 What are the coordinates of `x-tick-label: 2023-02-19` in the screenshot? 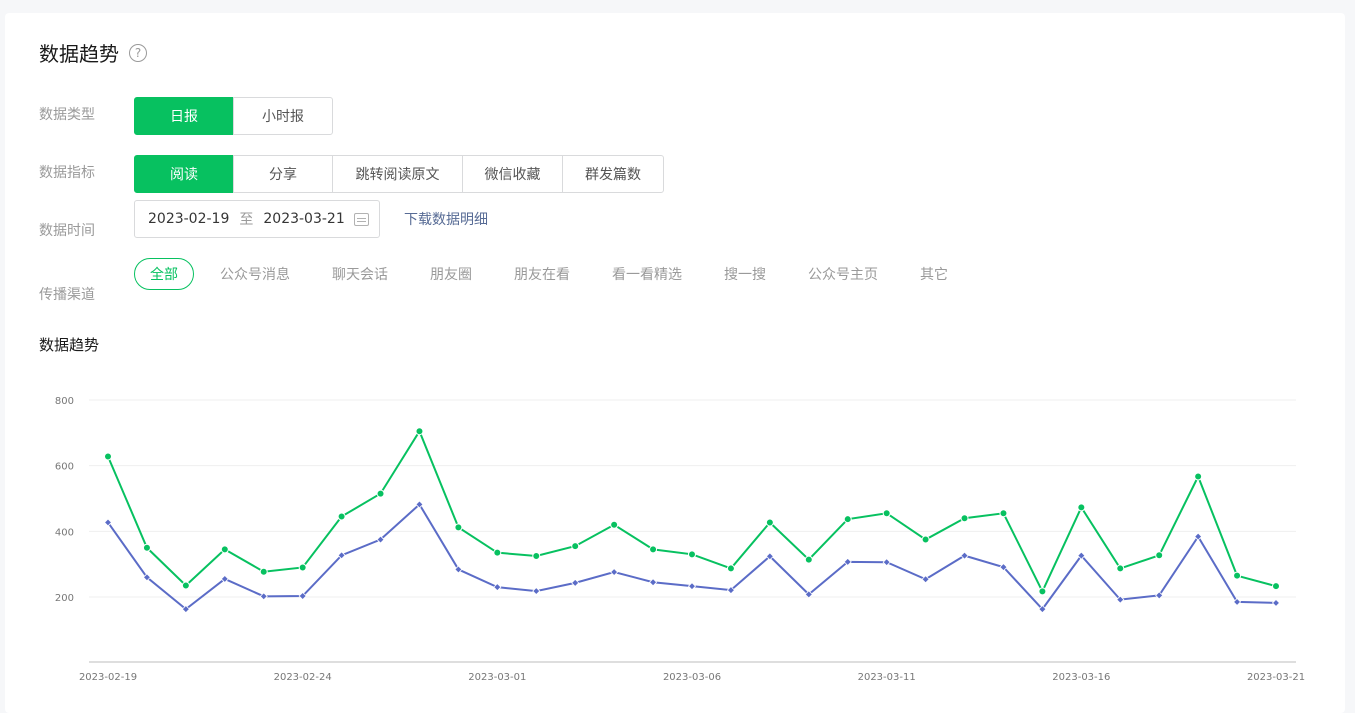 It's located at (108, 677).